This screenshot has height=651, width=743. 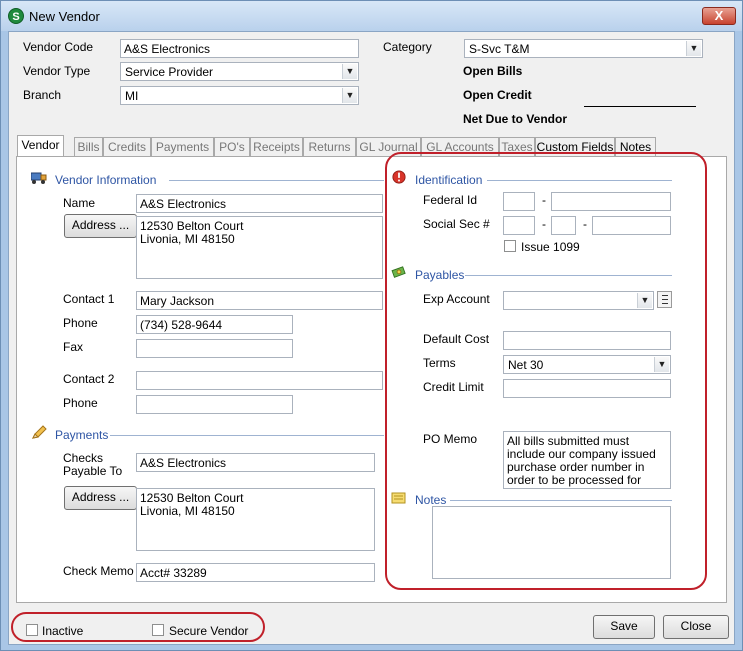 I want to click on tab-pos: PO's, so click(x=232, y=147).